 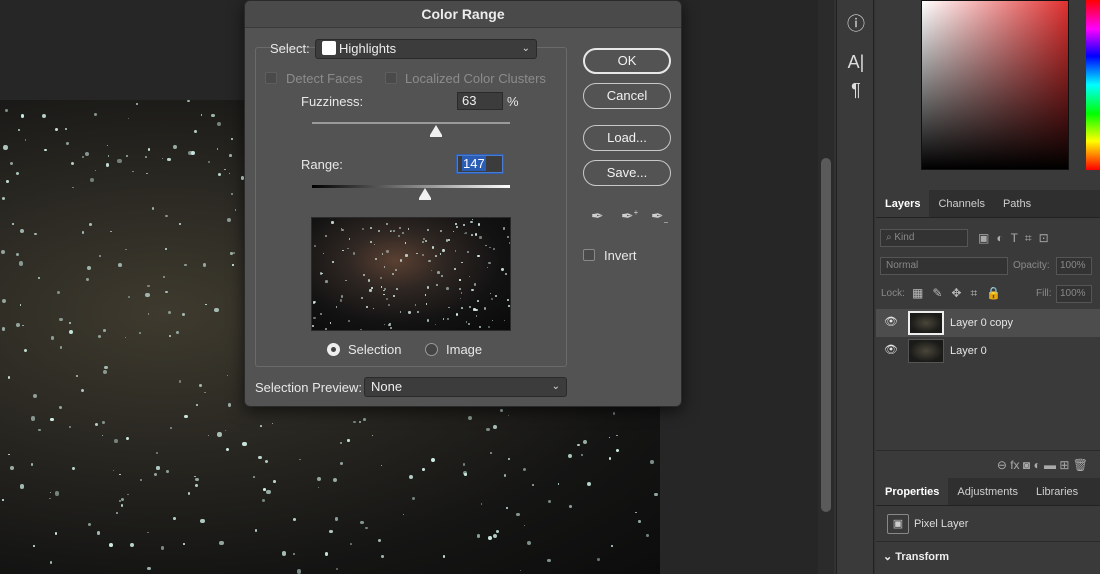 I want to click on layers-footer-icons: ⊖ fx ◙ ◐ ▬ ⊞ 🗑, so click(x=988, y=464).